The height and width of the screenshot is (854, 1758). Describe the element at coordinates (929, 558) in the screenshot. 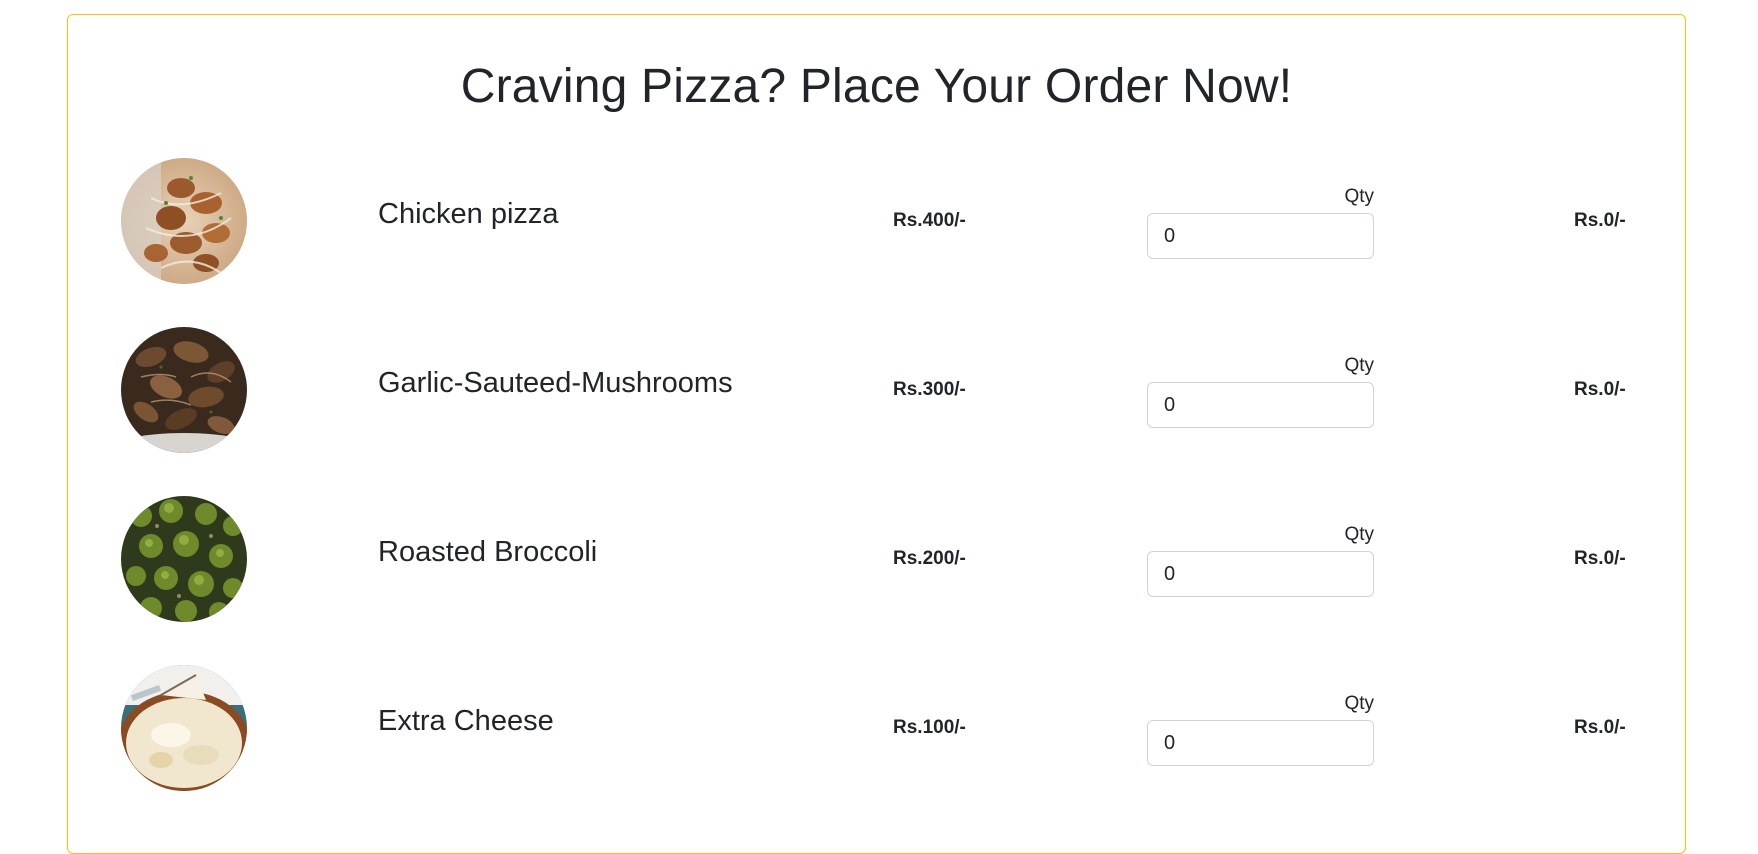

I see `item-price: Rs.200/-` at that location.